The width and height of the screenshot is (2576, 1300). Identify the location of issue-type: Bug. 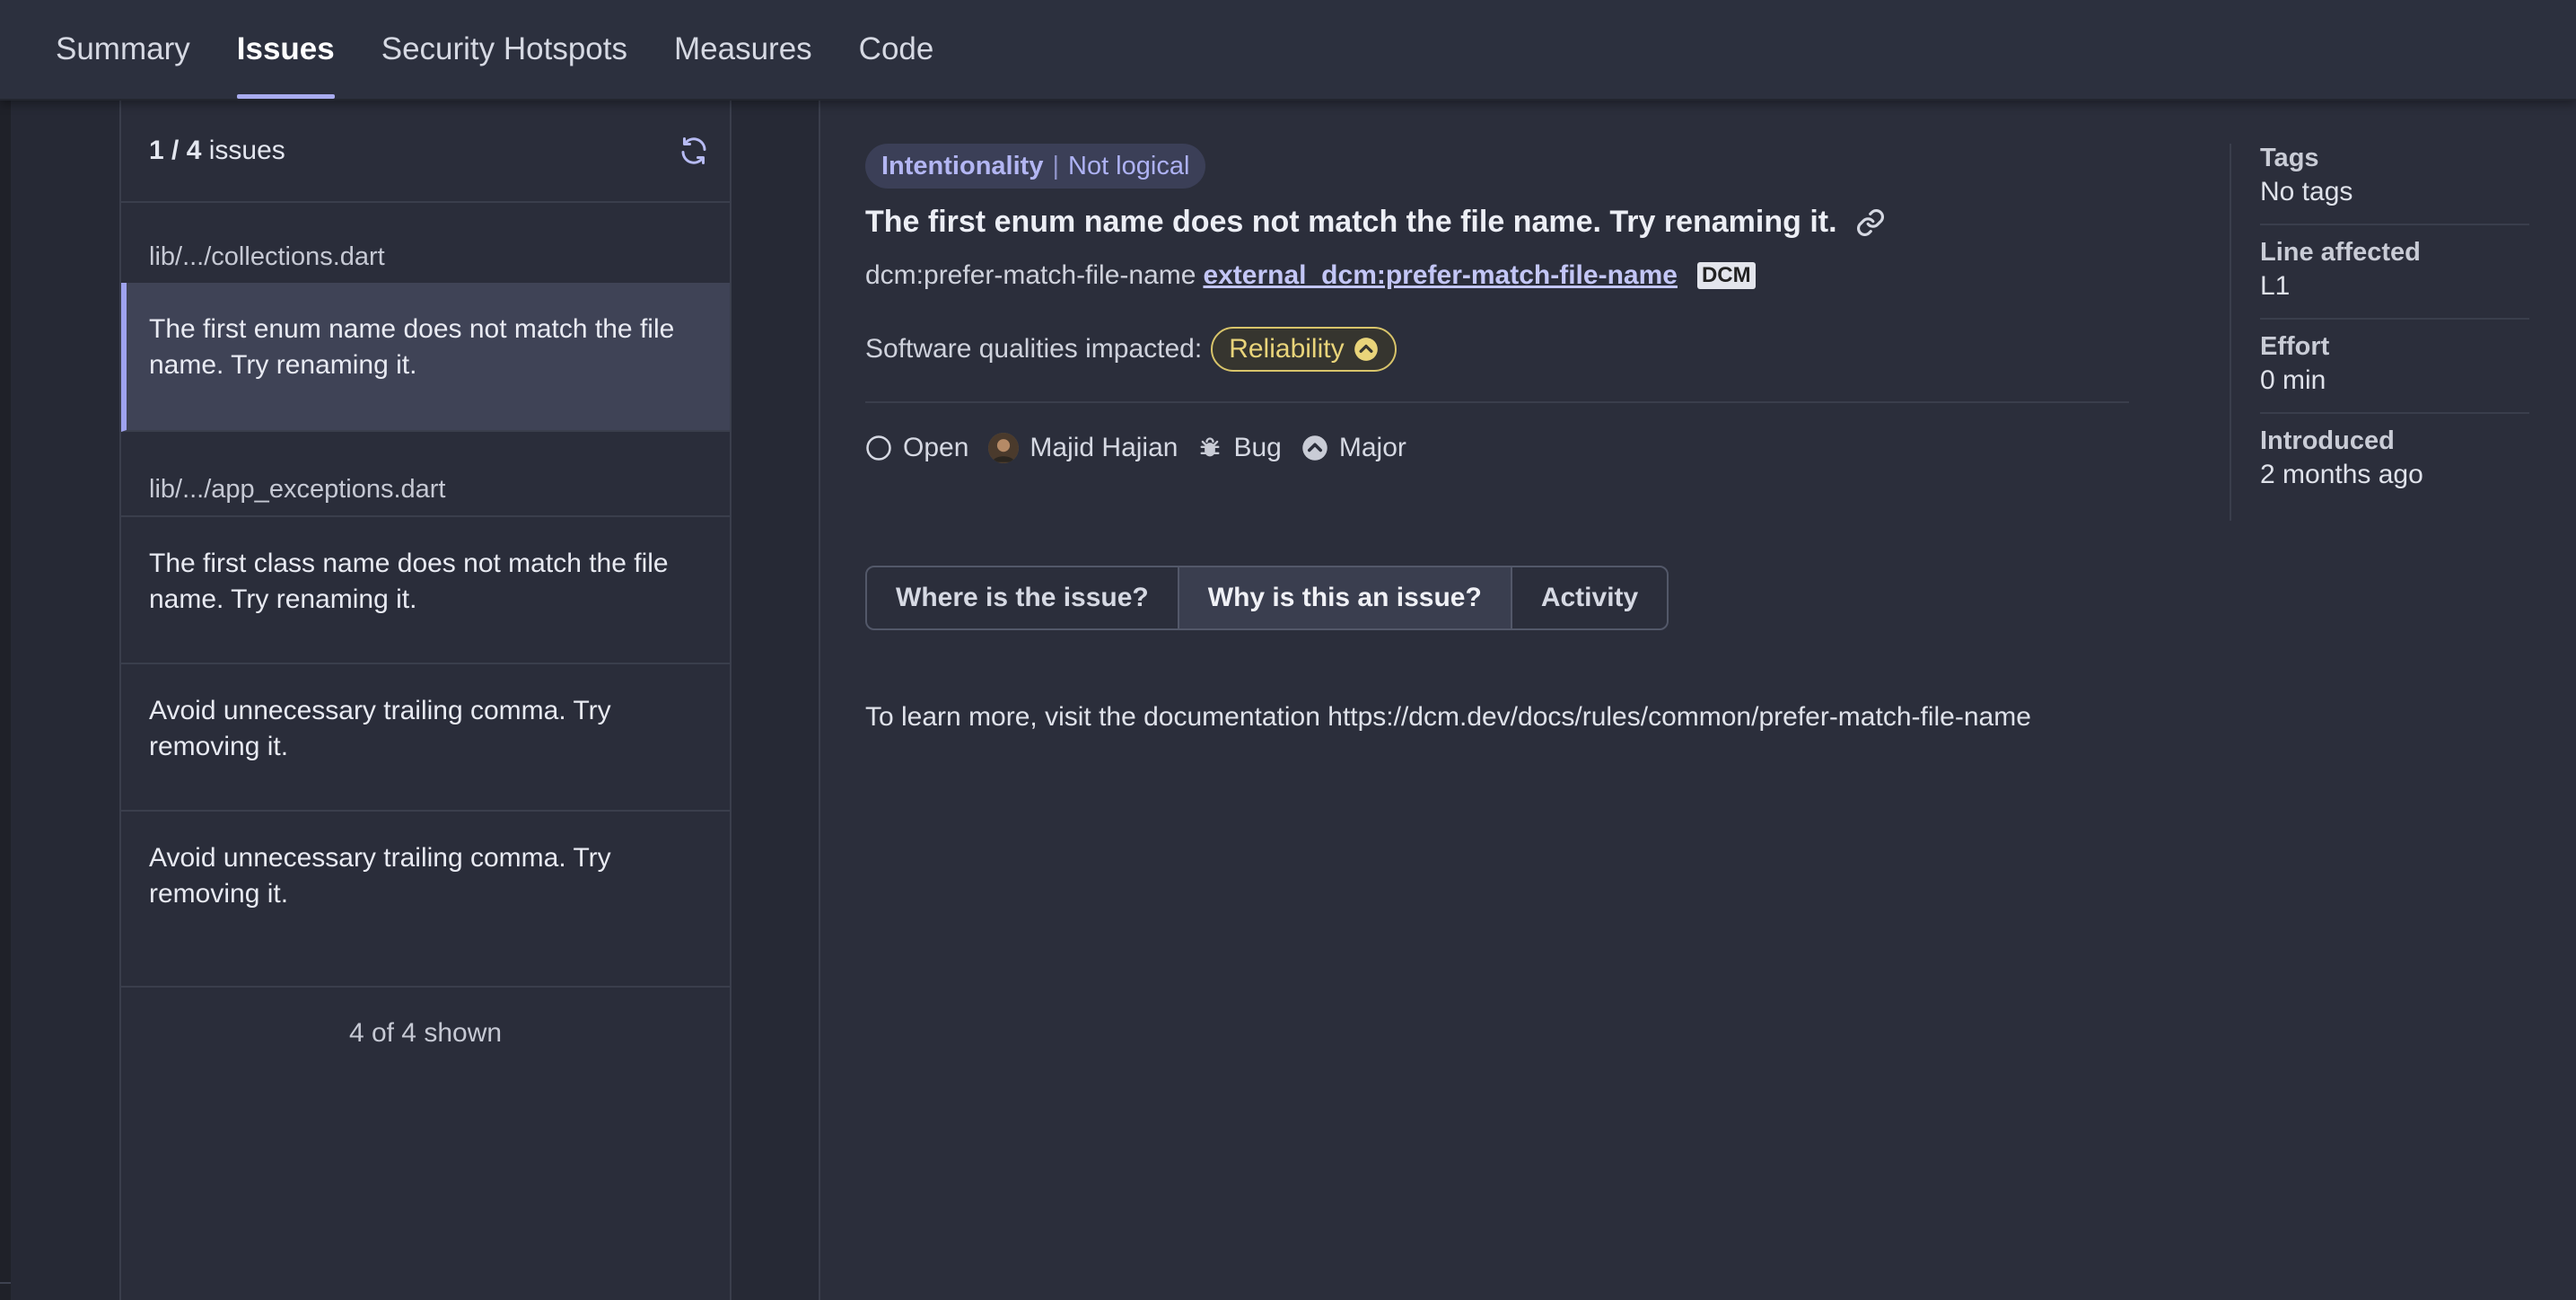
(1239, 448).